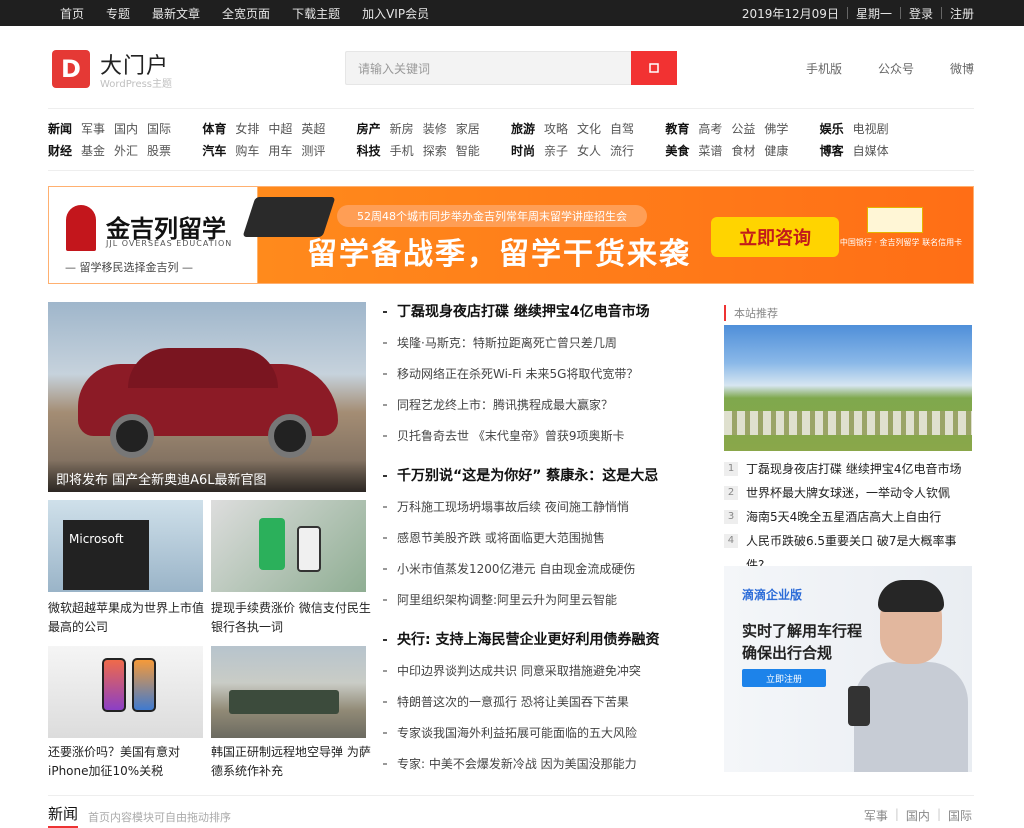 The height and width of the screenshot is (828, 1024). What do you see at coordinates (128, 618) in the screenshot?
I see `thumb-caption: 微软超越苹果成为世界上市值最高的公司` at bounding box center [128, 618].